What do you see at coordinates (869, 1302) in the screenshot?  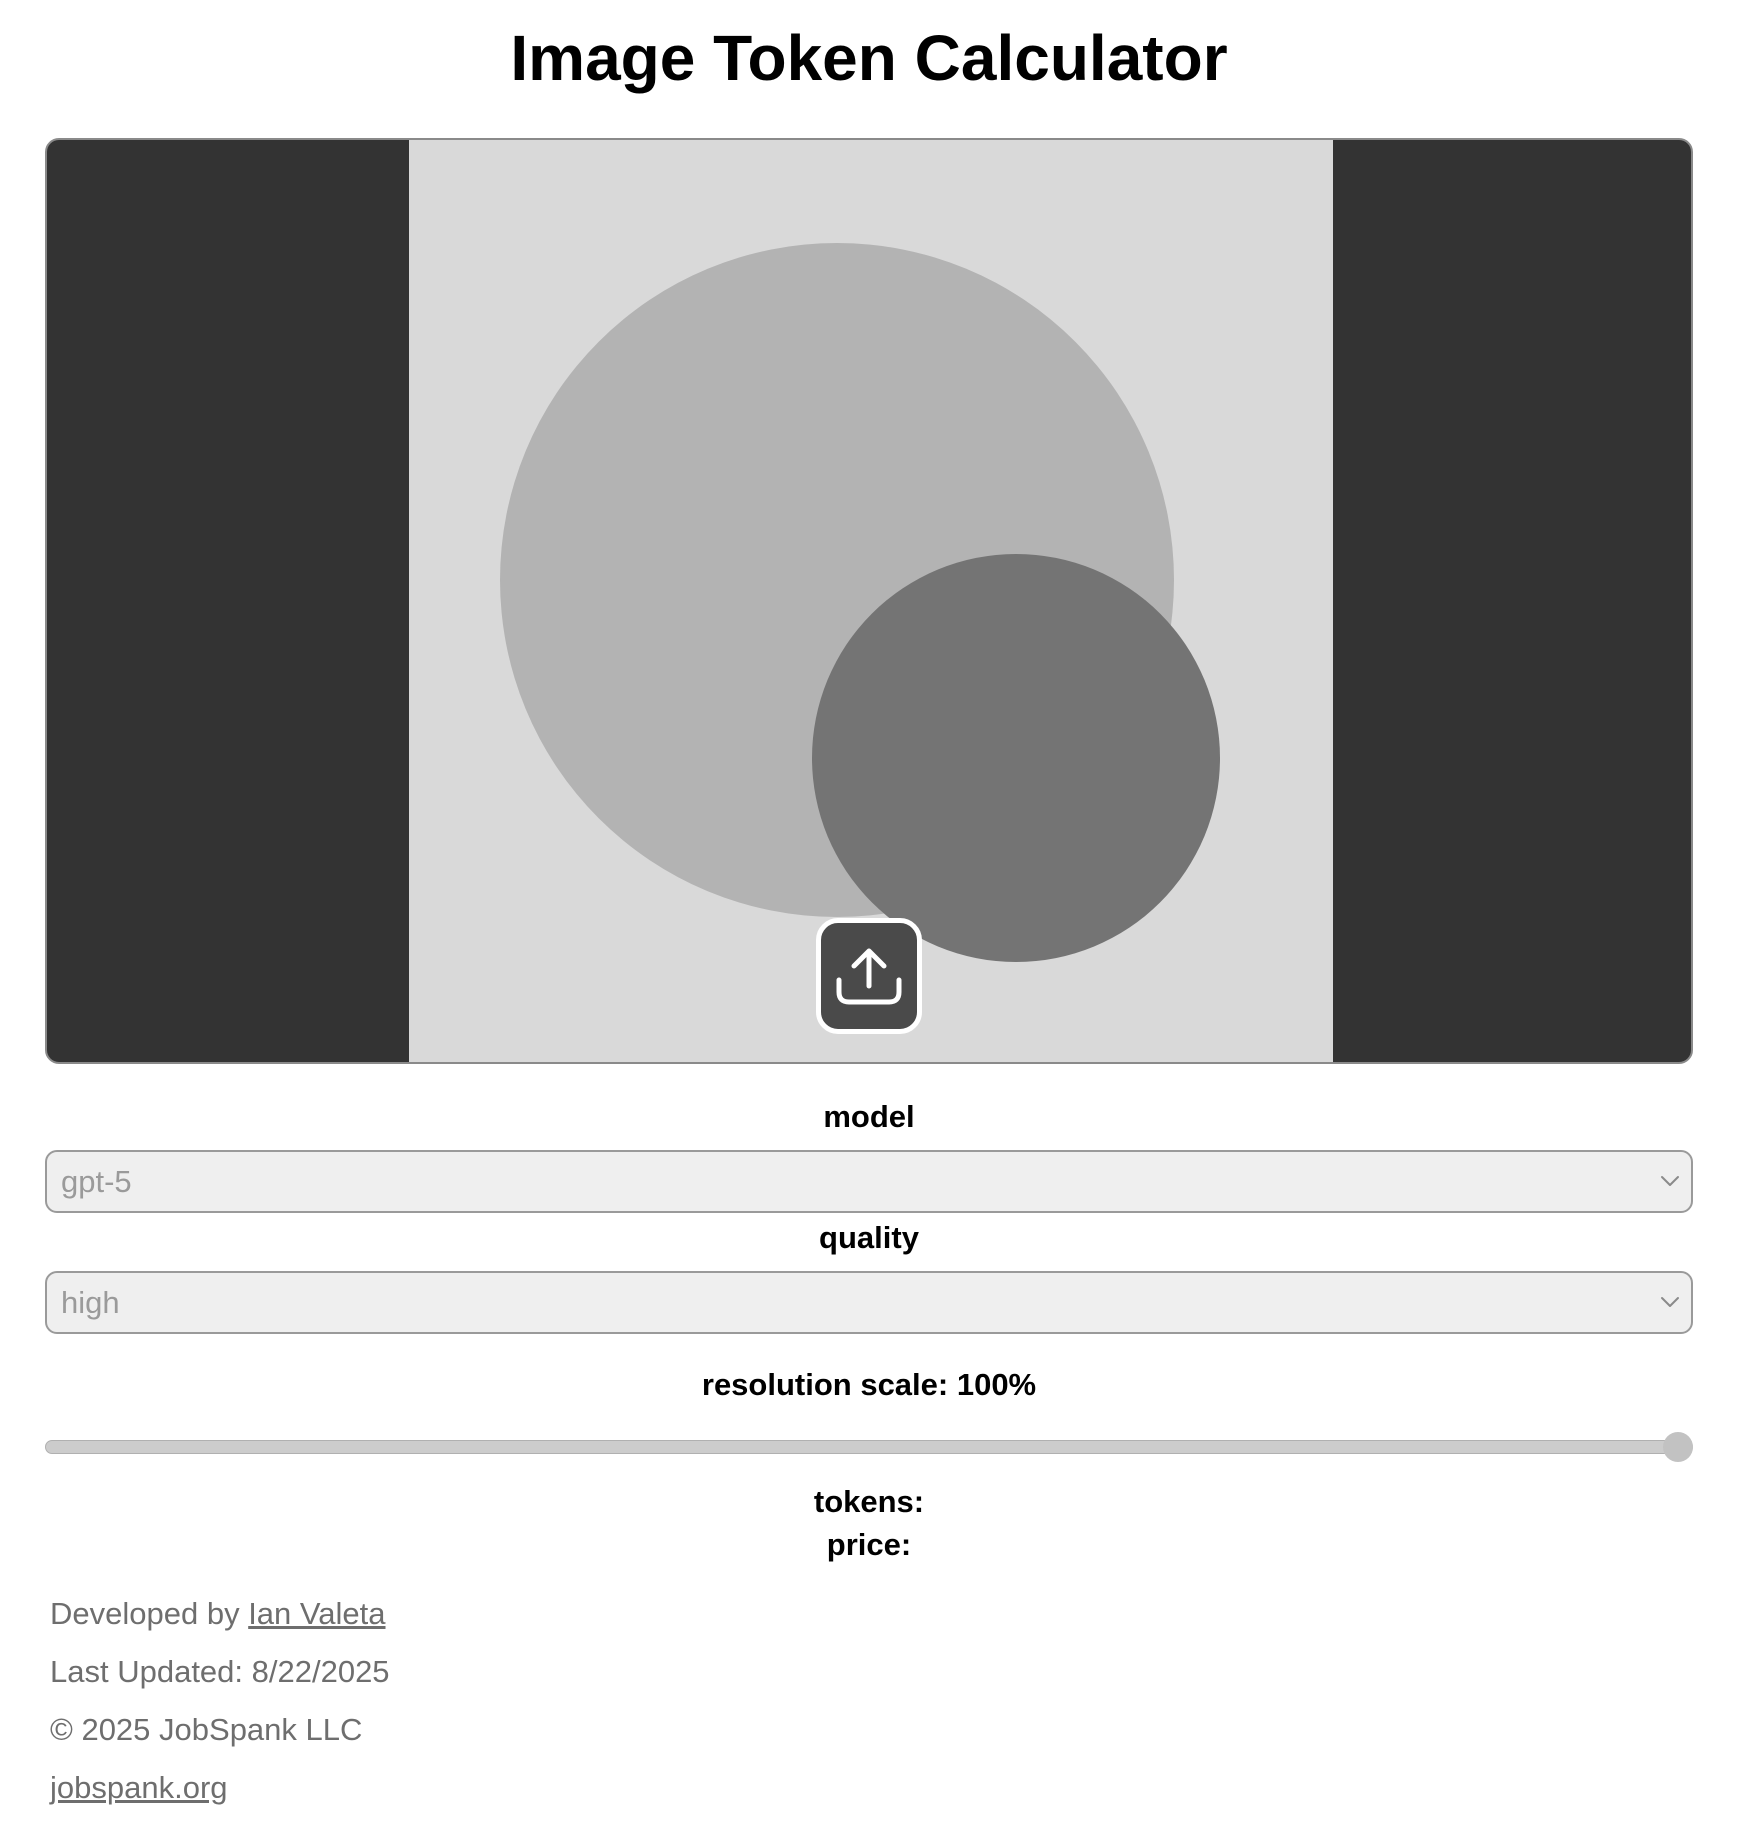 I see `quality-select: high` at bounding box center [869, 1302].